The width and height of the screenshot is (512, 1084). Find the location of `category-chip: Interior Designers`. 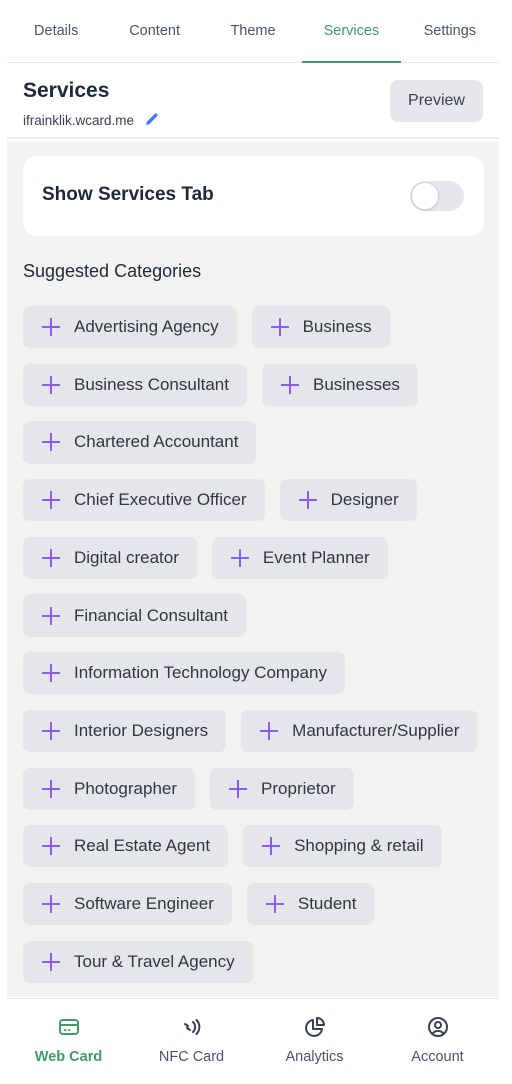

category-chip: Interior Designers is located at coordinates (125, 730).